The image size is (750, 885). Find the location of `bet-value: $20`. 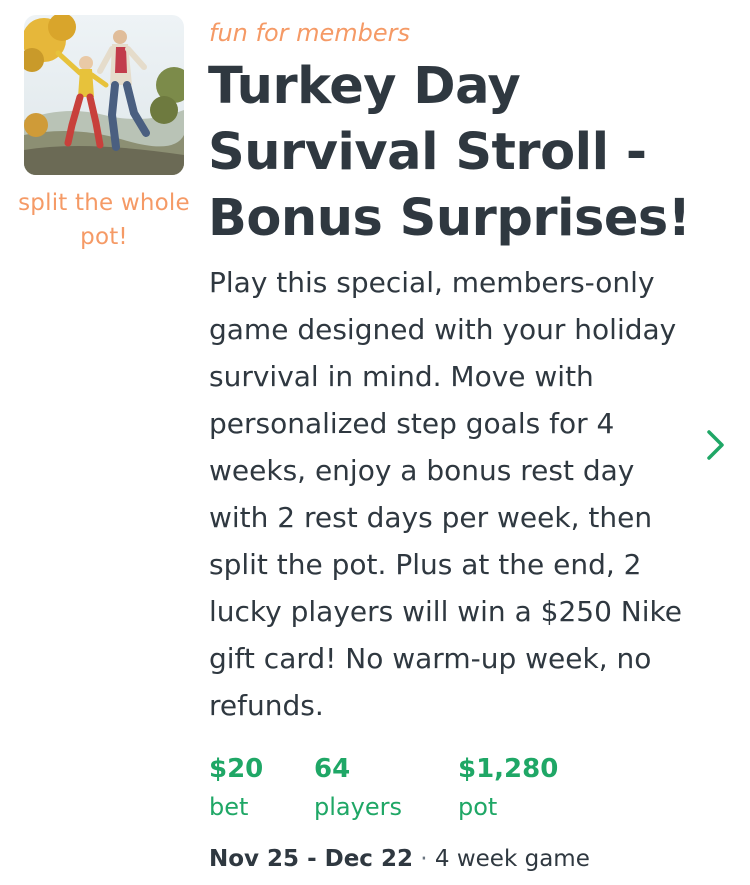

bet-value: $20 is located at coordinates (236, 769).